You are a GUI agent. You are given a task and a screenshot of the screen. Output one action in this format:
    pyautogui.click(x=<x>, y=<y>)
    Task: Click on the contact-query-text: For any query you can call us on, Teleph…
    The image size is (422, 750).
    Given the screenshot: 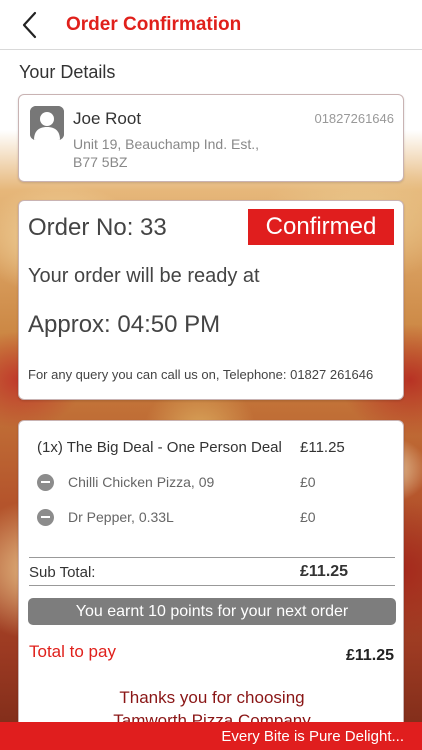 What is the action you would take?
    pyautogui.click(x=201, y=374)
    